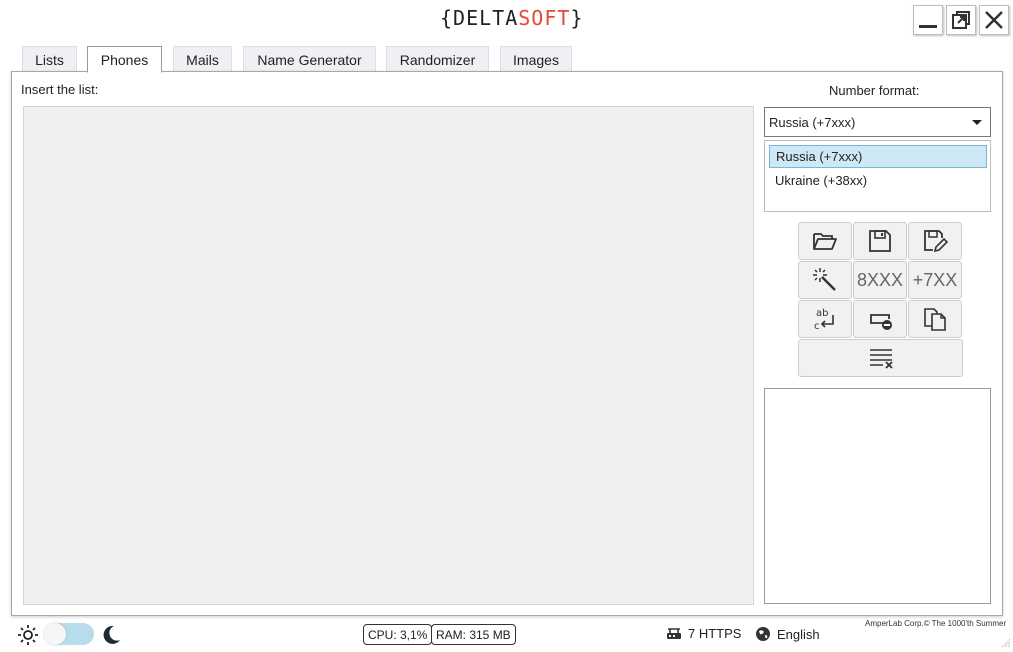 Image resolution: width=1013 pixels, height=652 pixels. I want to click on tab-name-generator: Name Generator, so click(309, 59).